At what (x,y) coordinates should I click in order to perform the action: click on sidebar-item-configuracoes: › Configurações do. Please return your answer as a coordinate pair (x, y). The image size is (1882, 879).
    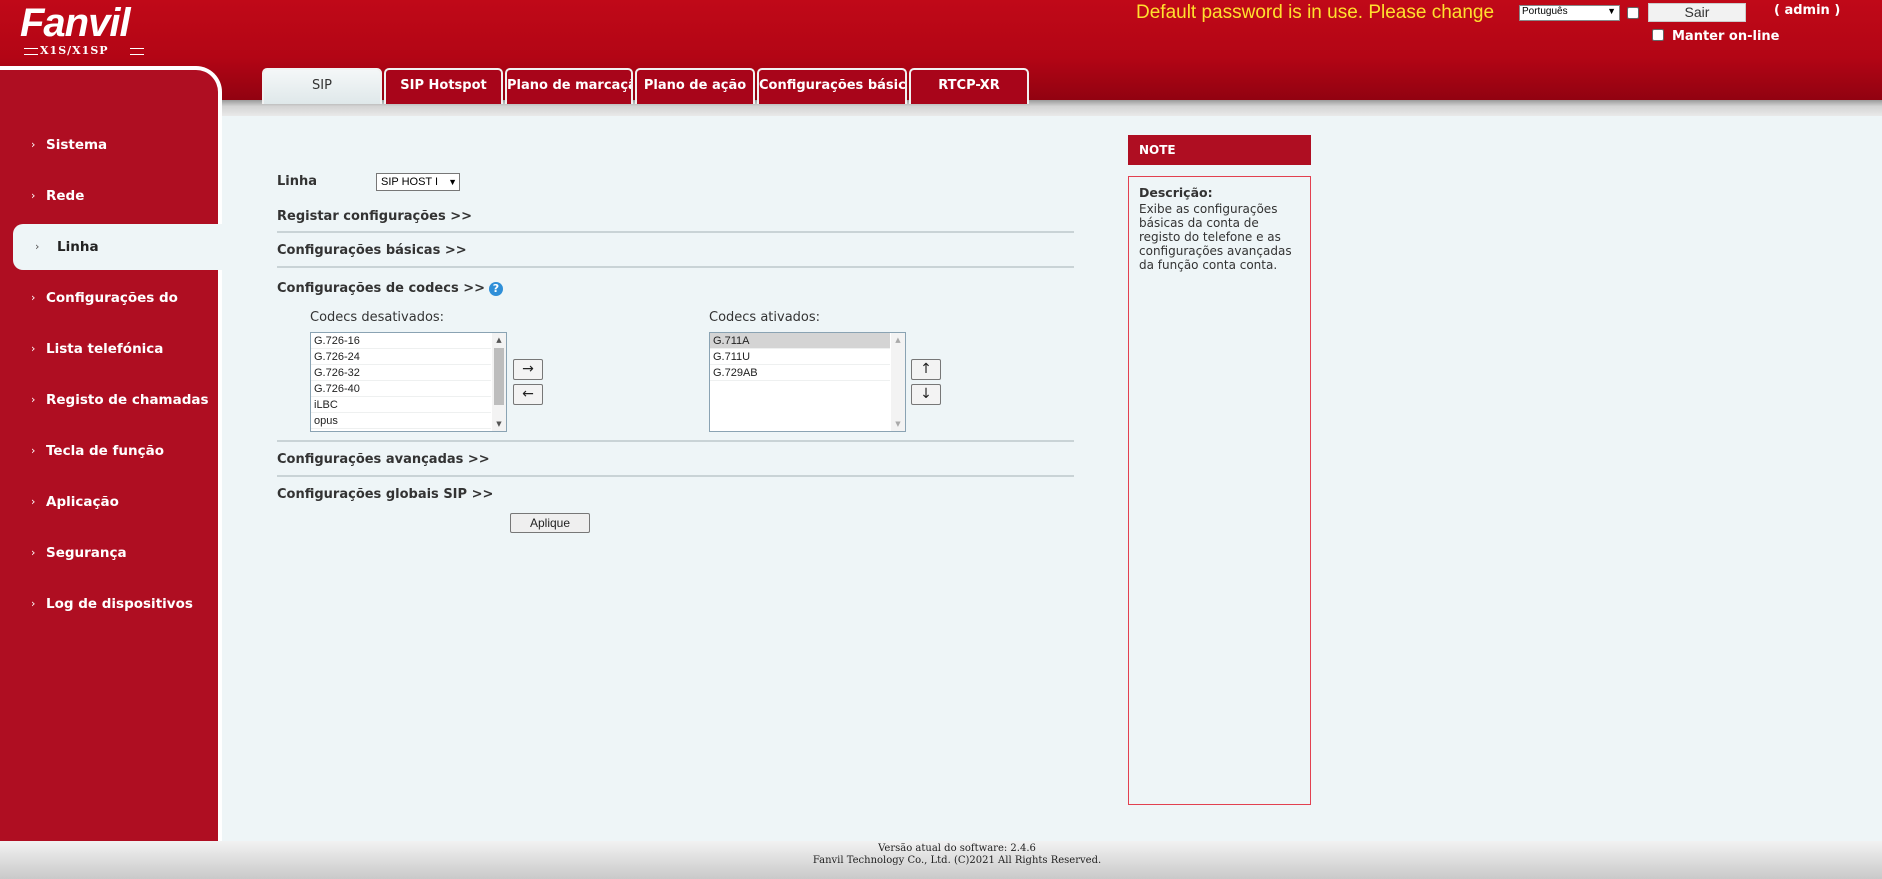
    Looking at the image, I should click on (109, 298).